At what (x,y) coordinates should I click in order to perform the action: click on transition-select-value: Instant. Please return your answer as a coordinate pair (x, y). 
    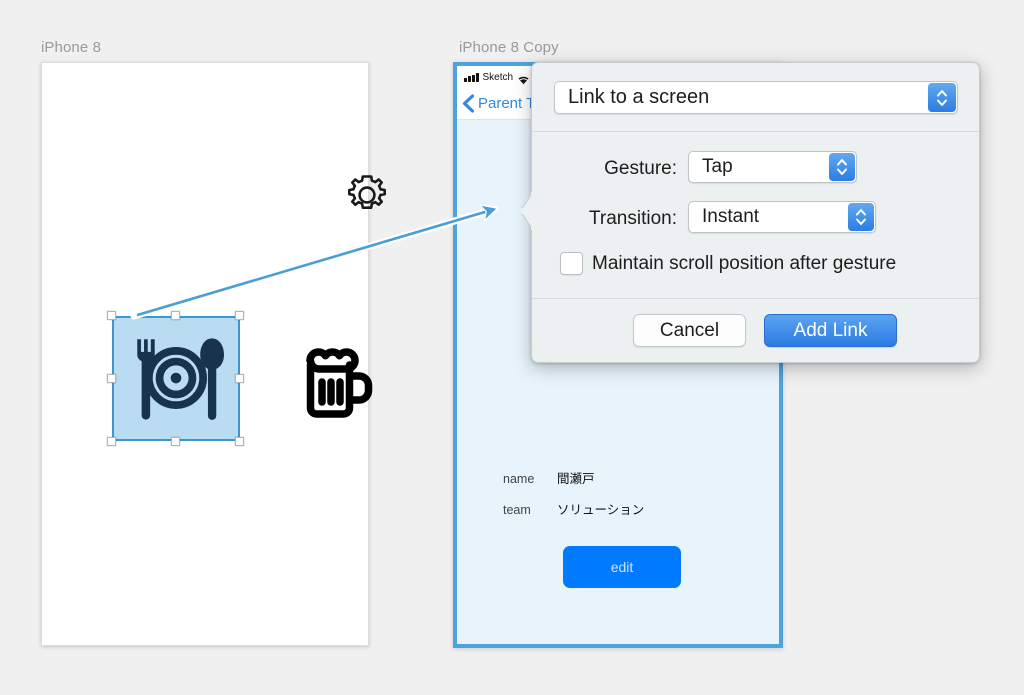
    Looking at the image, I should click on (731, 216).